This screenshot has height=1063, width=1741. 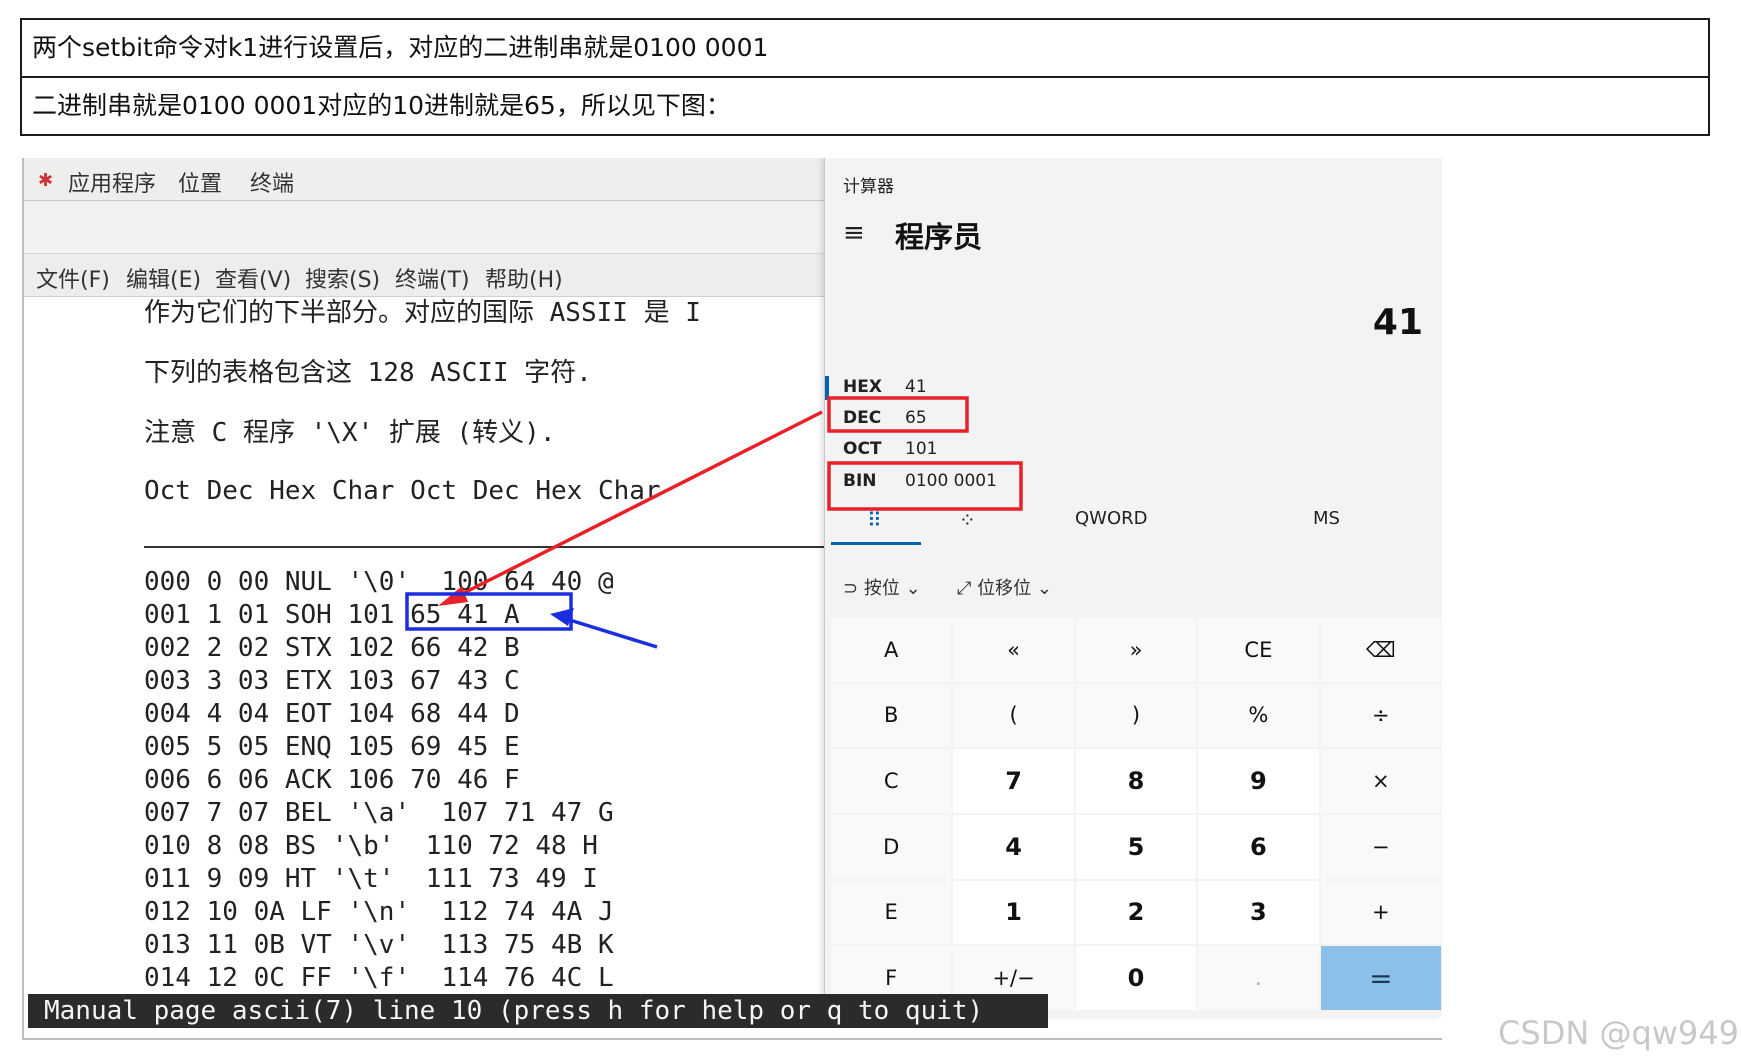 I want to click on radix-value: 0100 0001, so click(x=951, y=481).